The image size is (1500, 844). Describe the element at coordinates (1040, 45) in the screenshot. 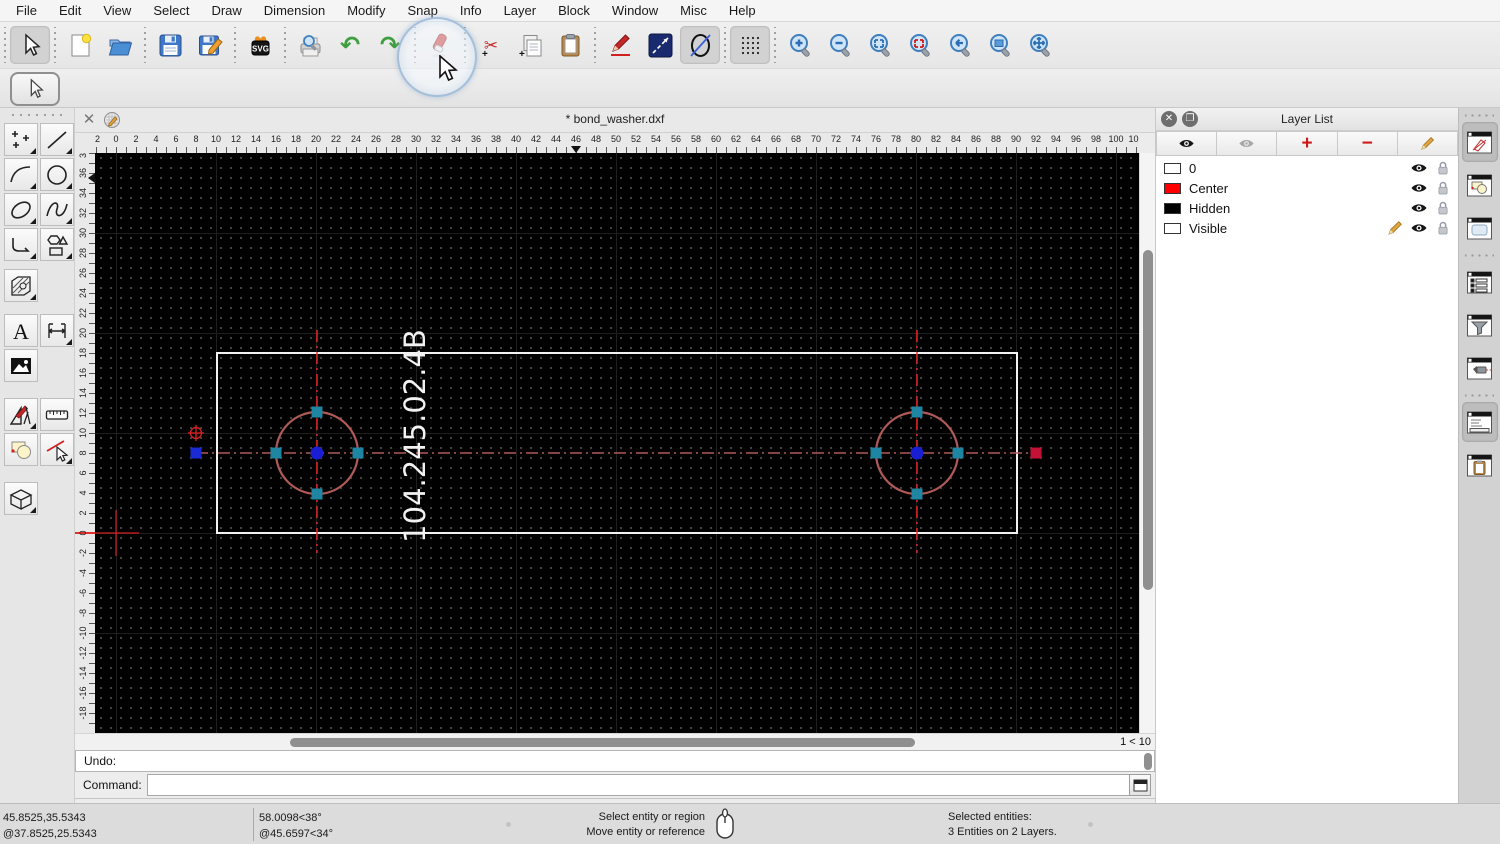

I see `zoom-pan-button` at that location.